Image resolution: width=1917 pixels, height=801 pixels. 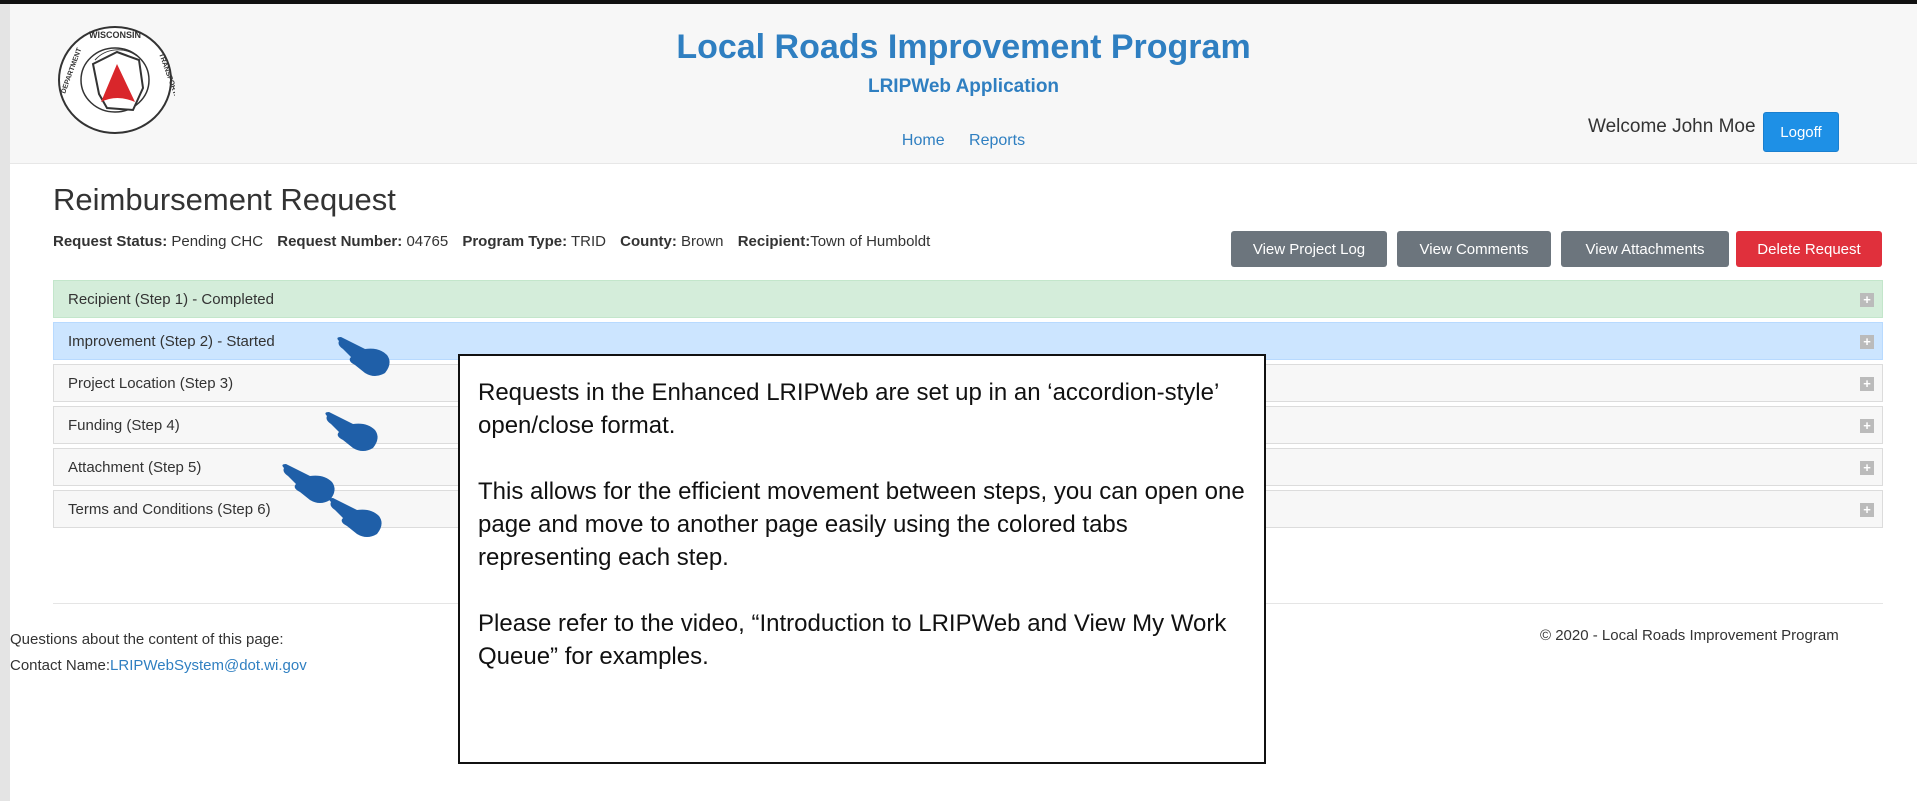 What do you see at coordinates (1309, 249) in the screenshot?
I see `view-project-log-button: View Project Log` at bounding box center [1309, 249].